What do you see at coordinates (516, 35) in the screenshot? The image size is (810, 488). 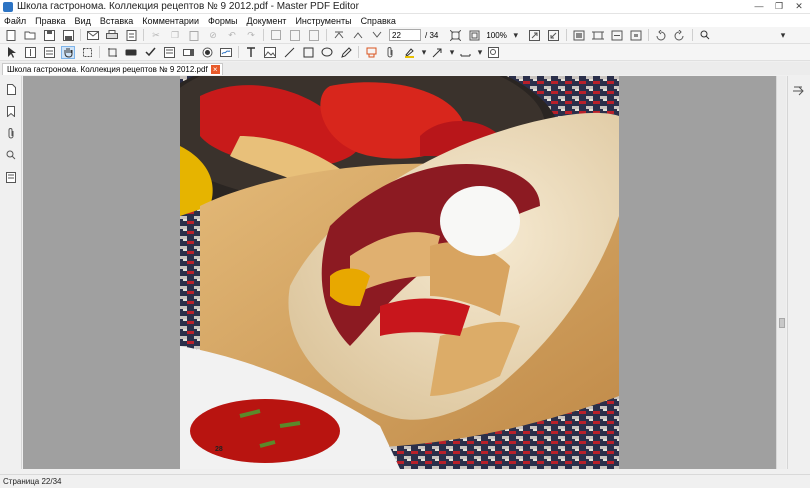 I see `zoom-dropdown-icon: ▾` at bounding box center [516, 35].